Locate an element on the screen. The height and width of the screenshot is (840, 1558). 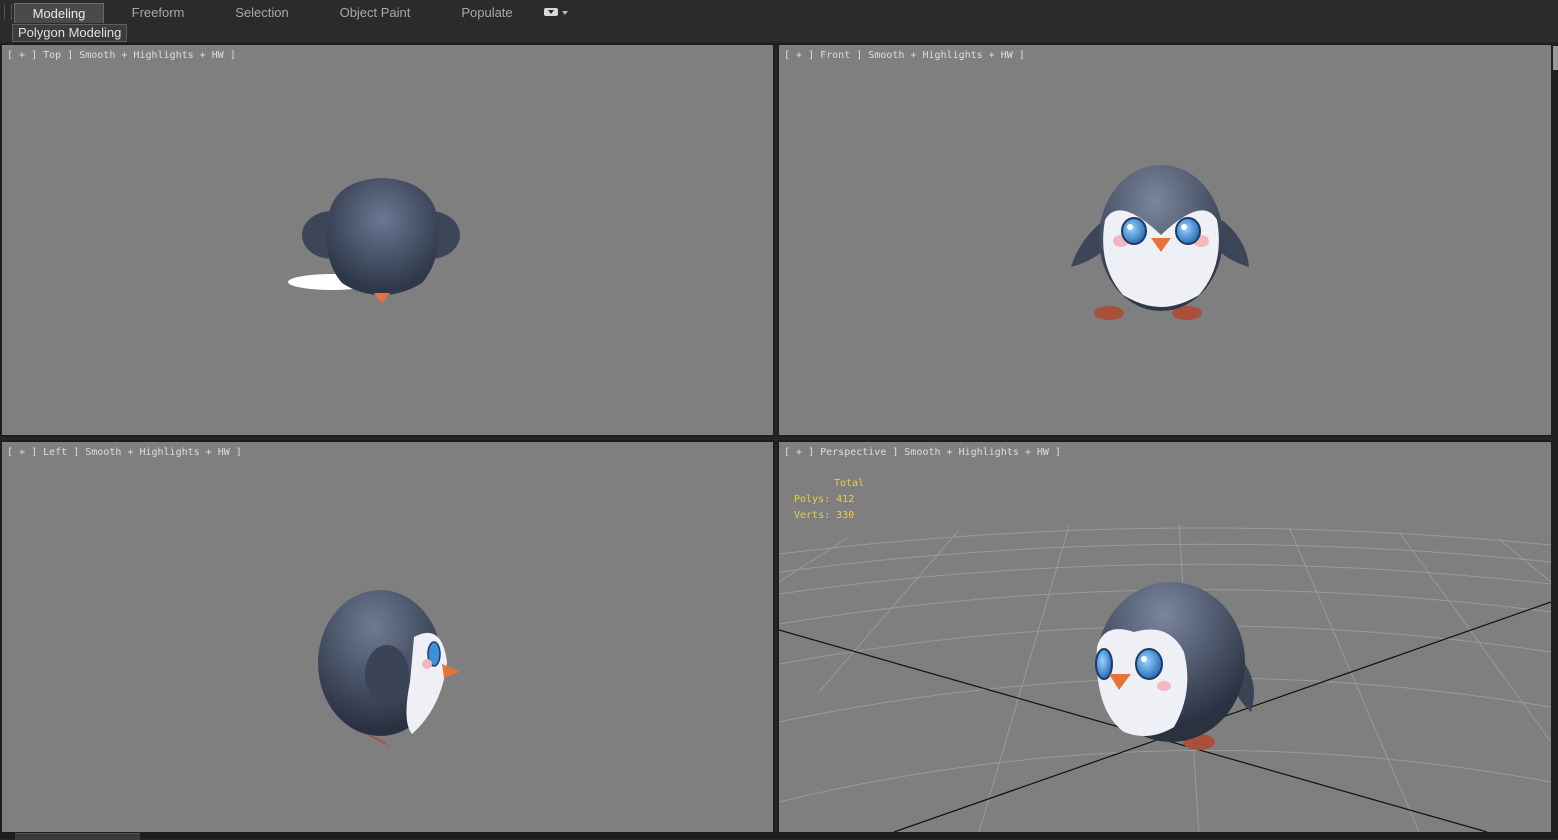
penguin-eye-highlight is located at coordinates (1144, 659).